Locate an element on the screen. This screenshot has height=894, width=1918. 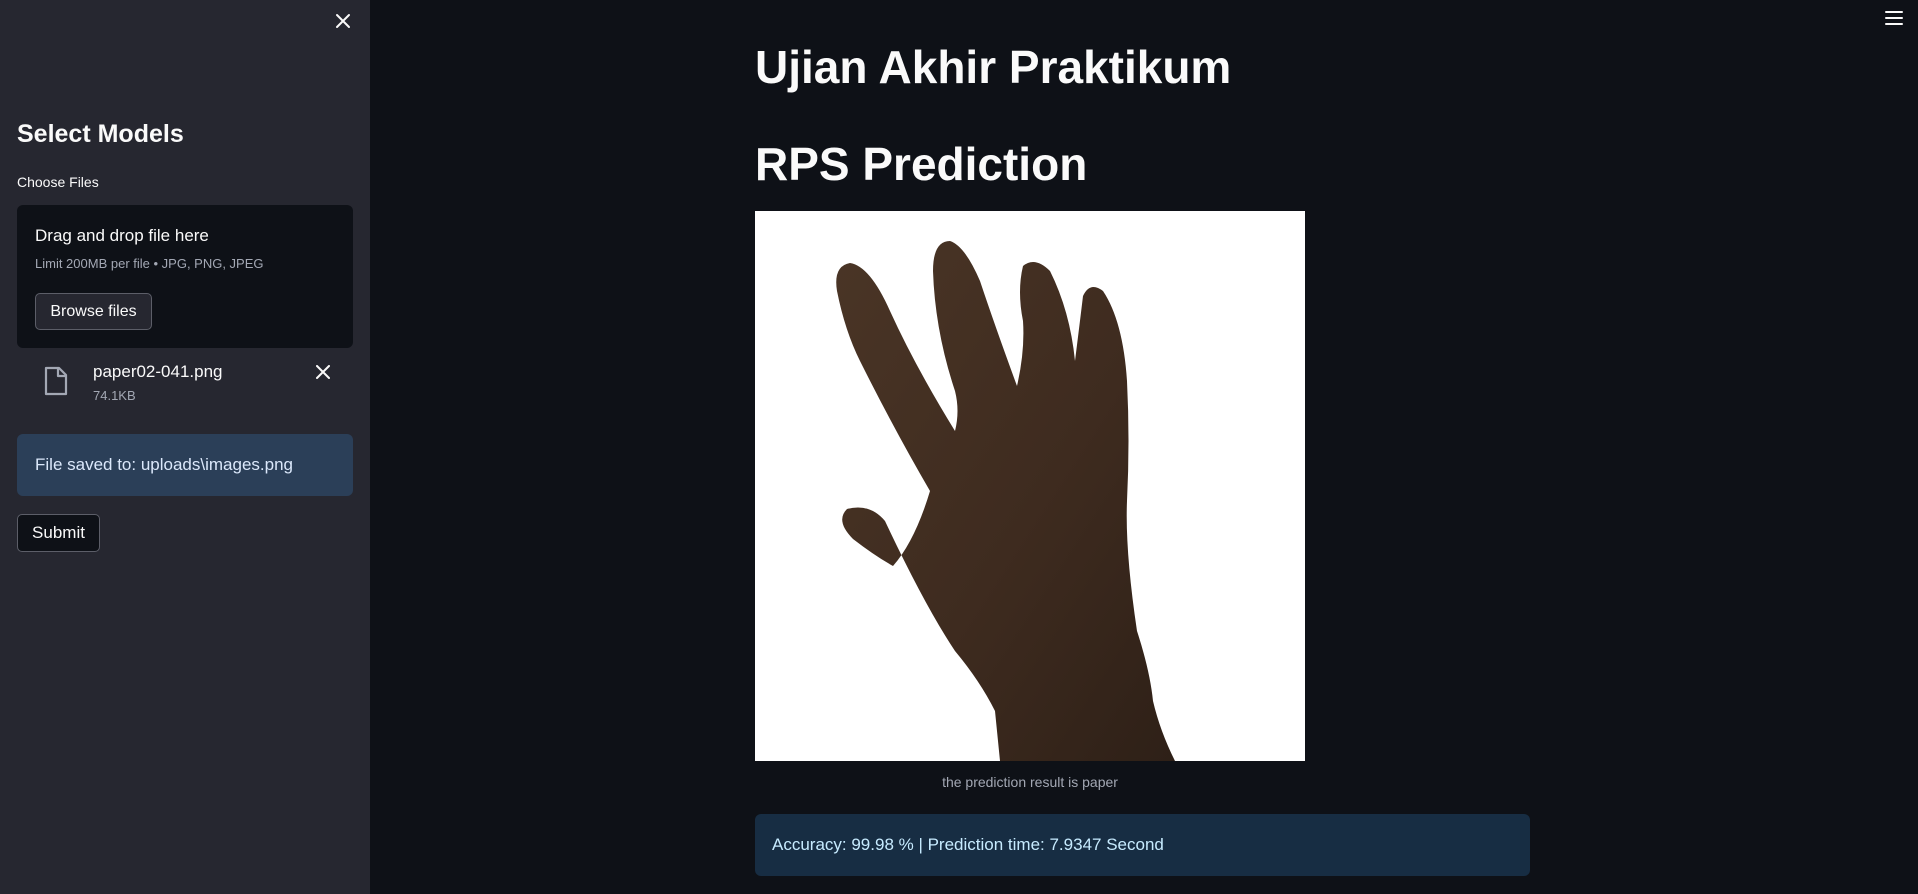
close-sidebar-button is located at coordinates (343, 21).